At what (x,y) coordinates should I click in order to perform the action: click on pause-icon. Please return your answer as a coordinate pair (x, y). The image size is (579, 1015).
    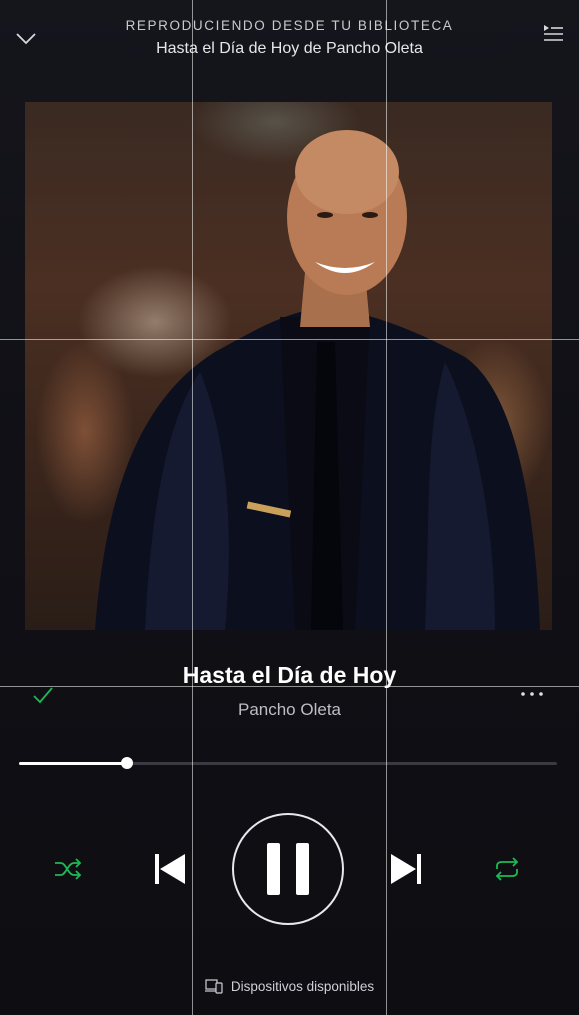
    Looking at the image, I should click on (288, 869).